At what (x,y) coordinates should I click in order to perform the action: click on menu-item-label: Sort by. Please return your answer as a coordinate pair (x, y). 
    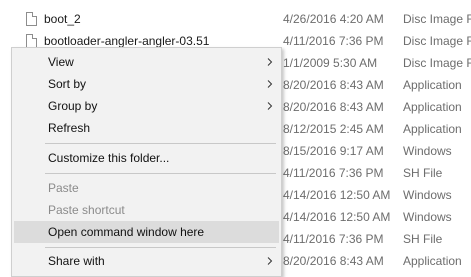
    Looking at the image, I should click on (67, 84).